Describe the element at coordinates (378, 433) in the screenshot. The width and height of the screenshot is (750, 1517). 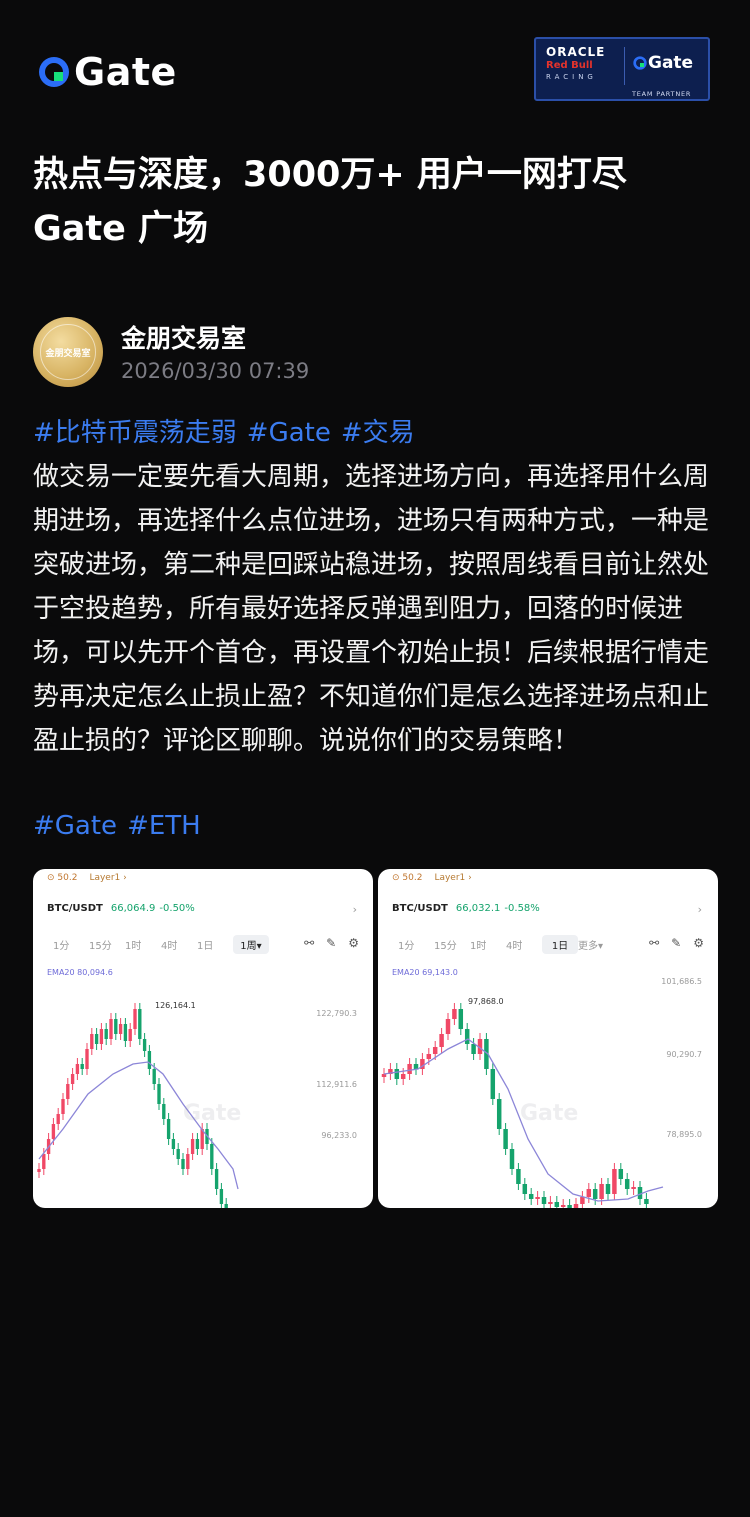
I see `hashtag-link: #交易` at that location.